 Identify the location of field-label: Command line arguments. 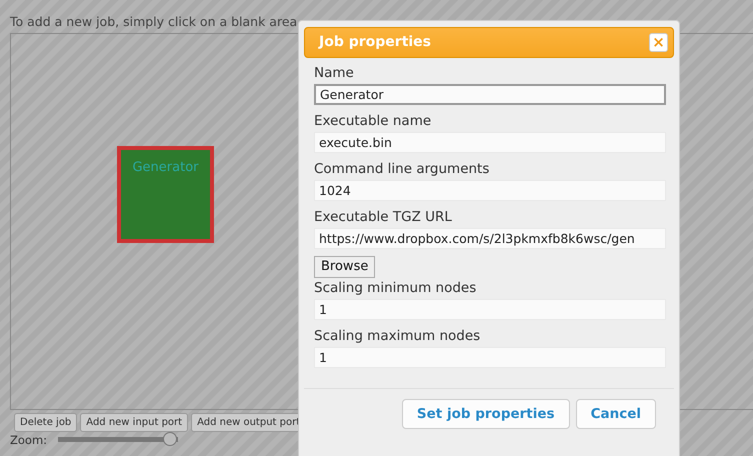
(402, 169).